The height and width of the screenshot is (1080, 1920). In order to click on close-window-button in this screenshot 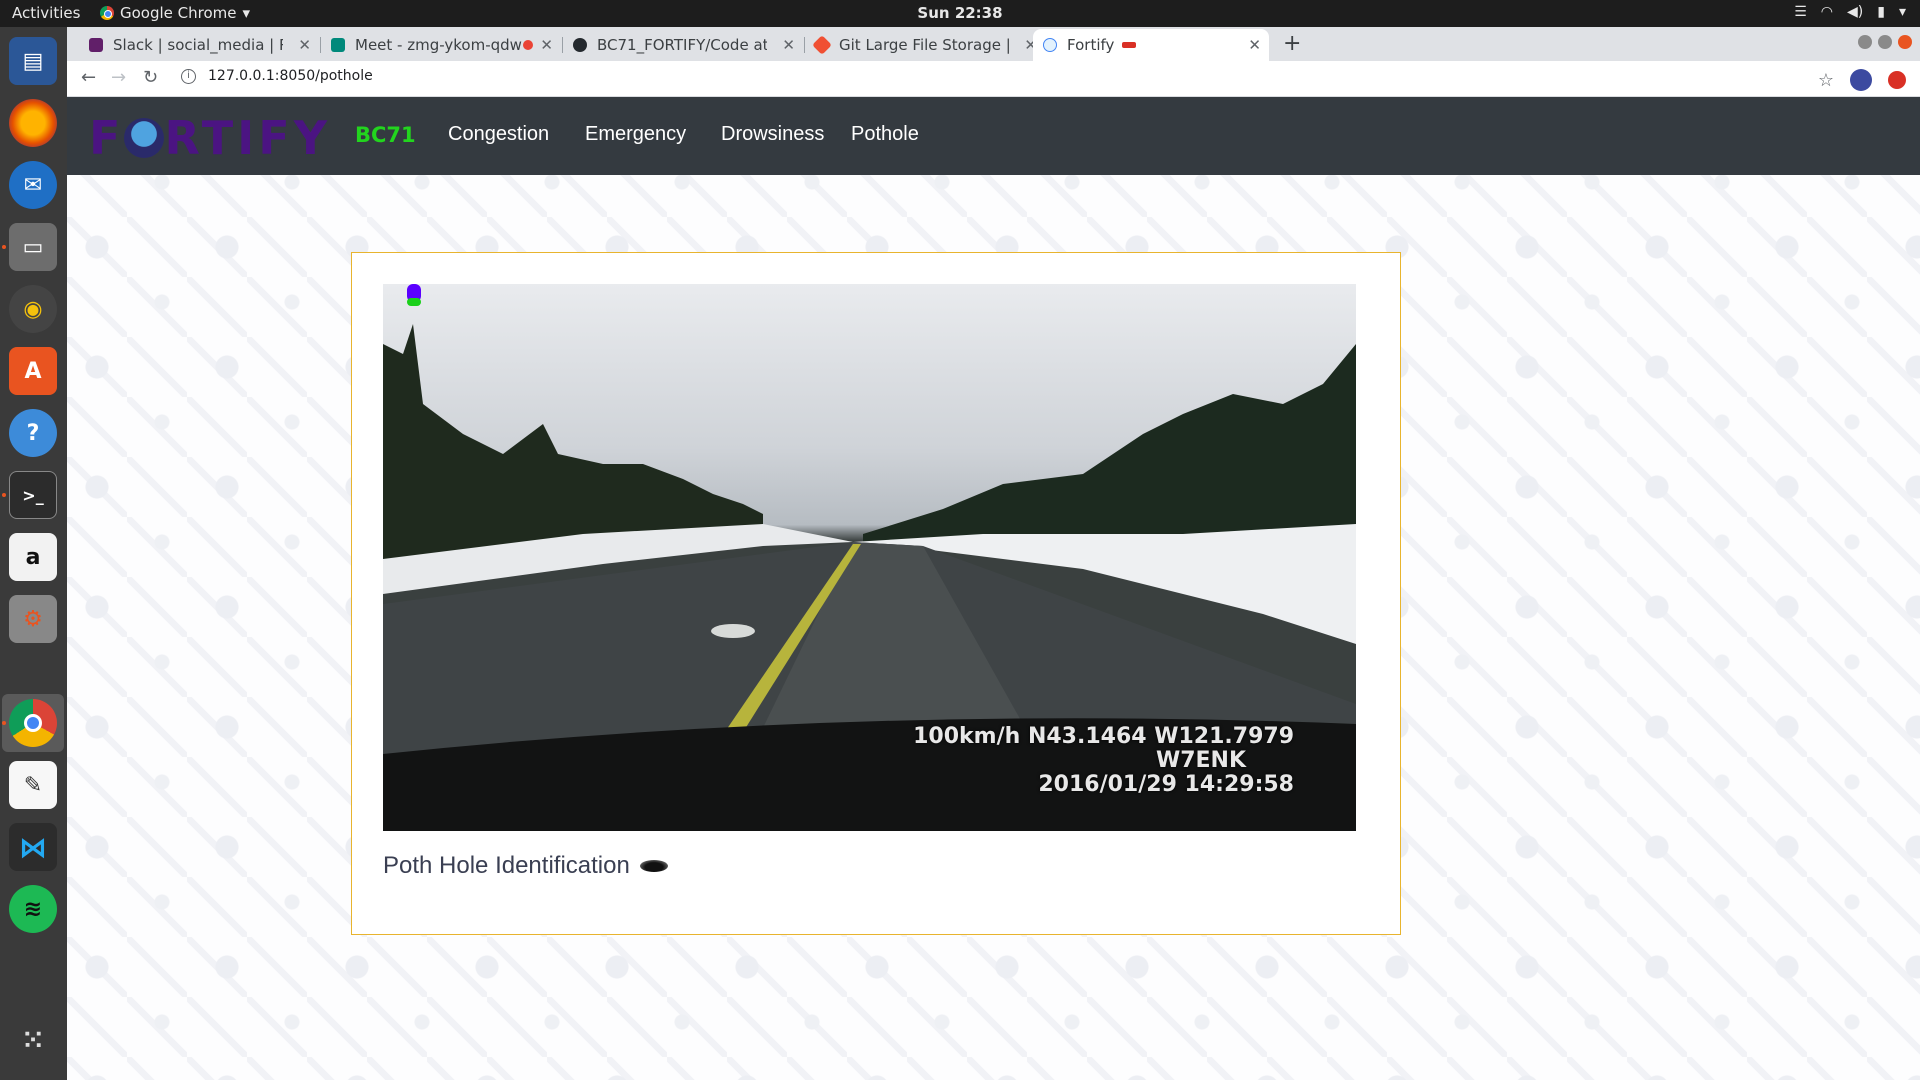, I will do `click(1905, 42)`.